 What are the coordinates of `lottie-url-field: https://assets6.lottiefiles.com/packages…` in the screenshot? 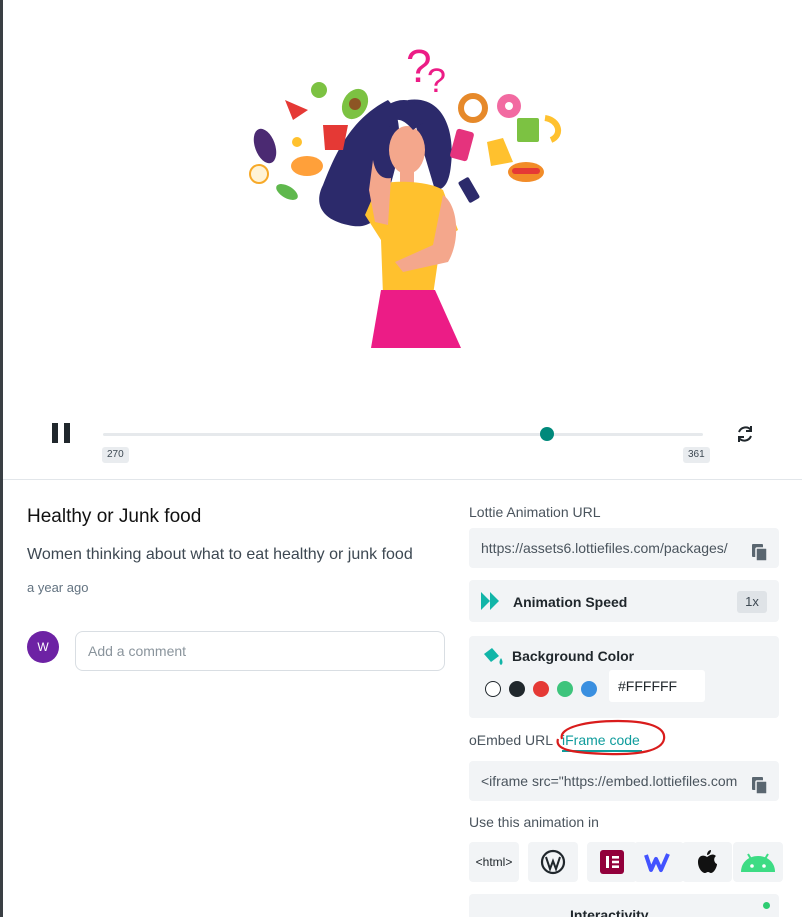 It's located at (624, 548).